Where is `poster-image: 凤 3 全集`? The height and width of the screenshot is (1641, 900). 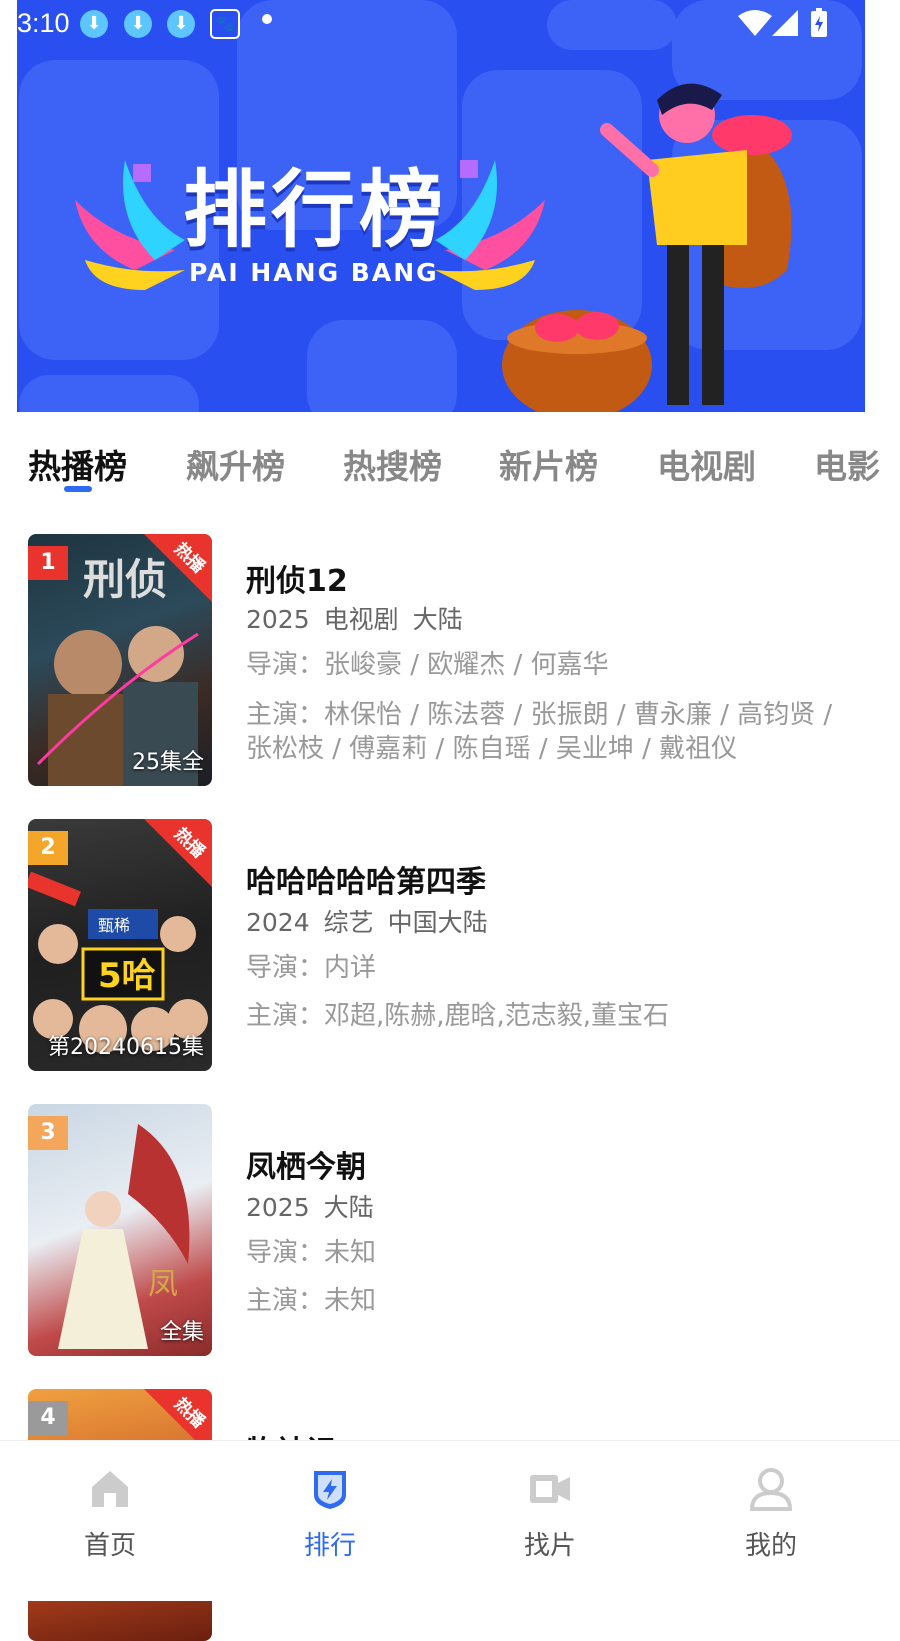 poster-image: 凤 3 全集 is located at coordinates (120, 1230).